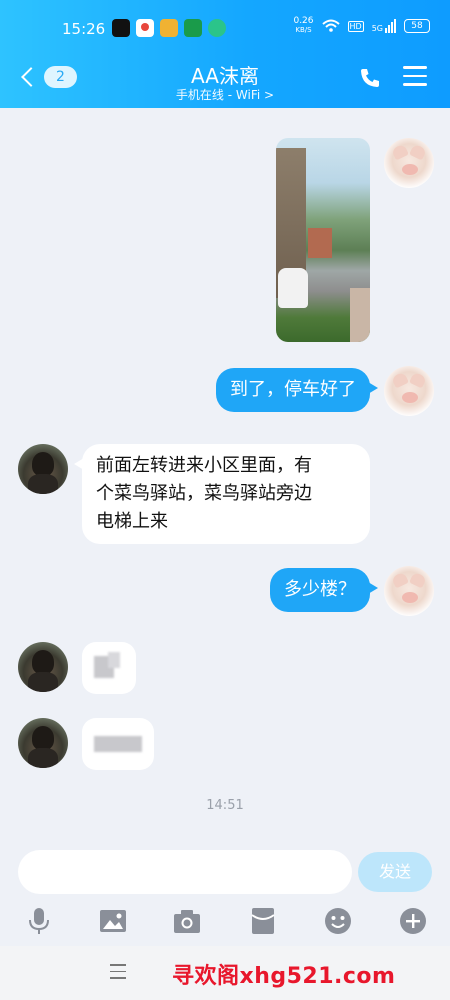  What do you see at coordinates (330, 25) in the screenshot?
I see `wifi-icon` at bounding box center [330, 25].